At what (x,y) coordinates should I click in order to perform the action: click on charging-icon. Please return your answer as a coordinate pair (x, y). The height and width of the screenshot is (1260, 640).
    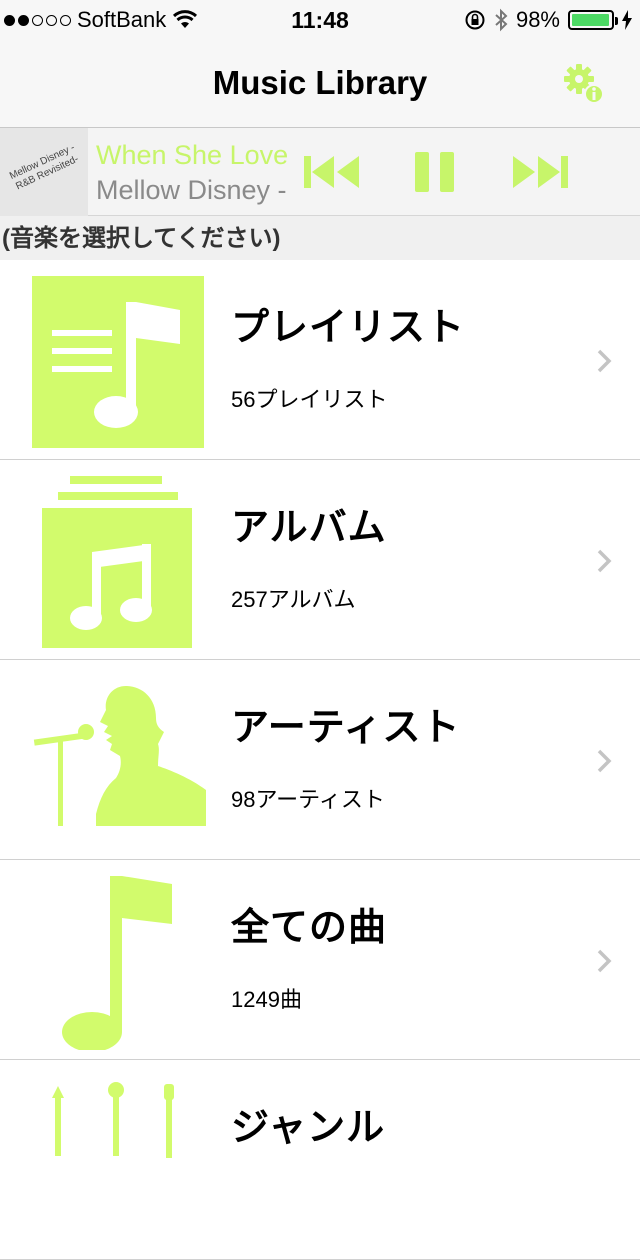
    Looking at the image, I should click on (627, 20).